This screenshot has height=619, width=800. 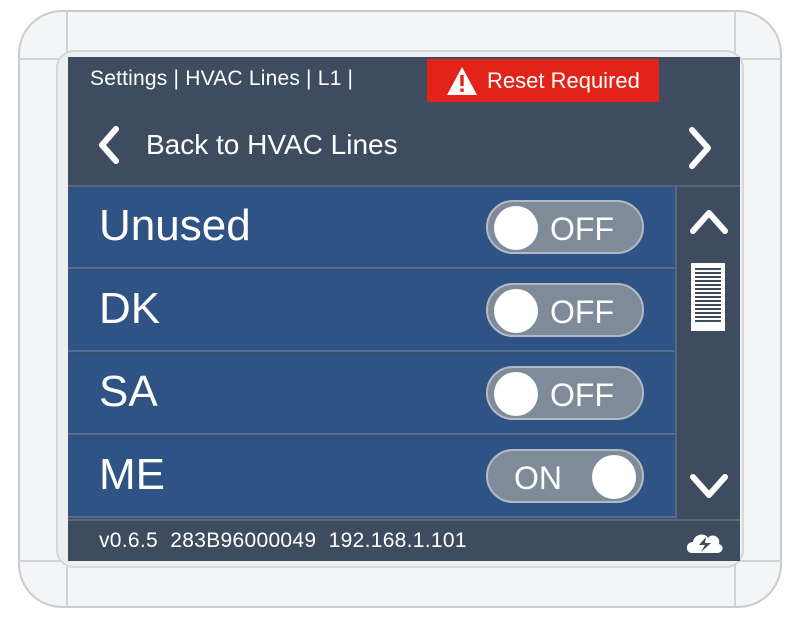 What do you see at coordinates (128, 391) in the screenshot?
I see `line-label: SA` at bounding box center [128, 391].